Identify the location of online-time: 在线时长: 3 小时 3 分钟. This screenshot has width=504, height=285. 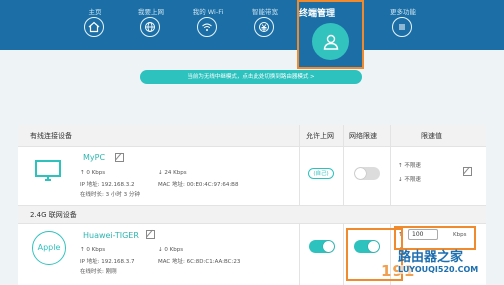
(110, 195).